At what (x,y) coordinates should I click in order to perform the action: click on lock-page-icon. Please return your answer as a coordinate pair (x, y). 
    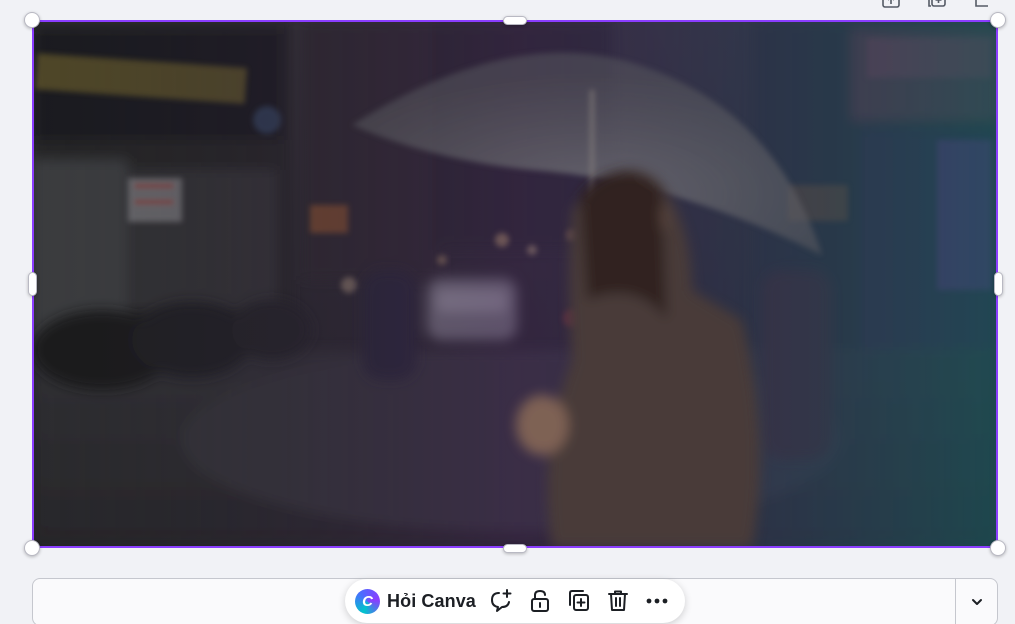
    Looking at the image, I should click on (891, 4).